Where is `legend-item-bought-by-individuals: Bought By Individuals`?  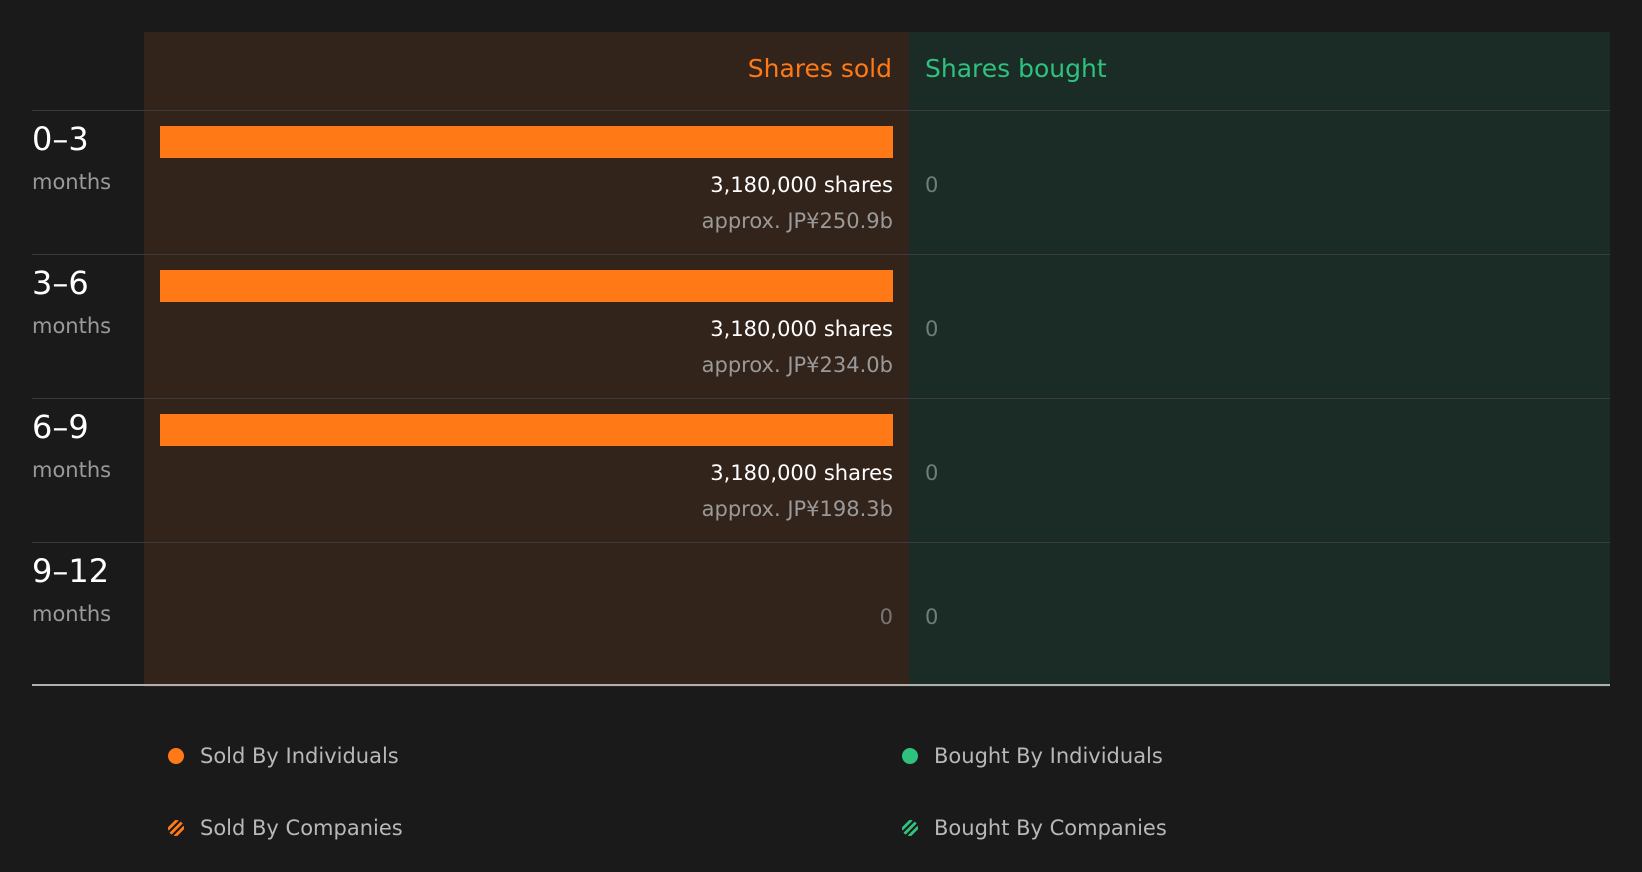 legend-item-bought-by-individuals: Bought By Individuals is located at coordinates (1032, 756).